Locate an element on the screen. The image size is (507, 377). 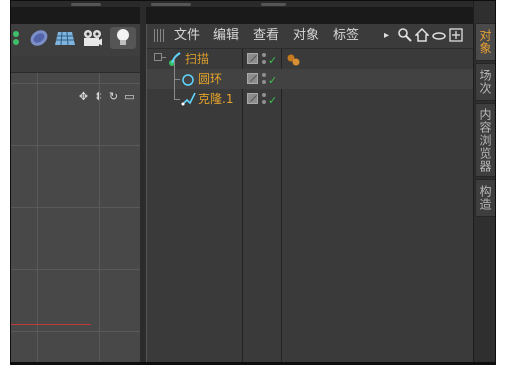
object-name-sweep: 扫描 is located at coordinates (197, 59).